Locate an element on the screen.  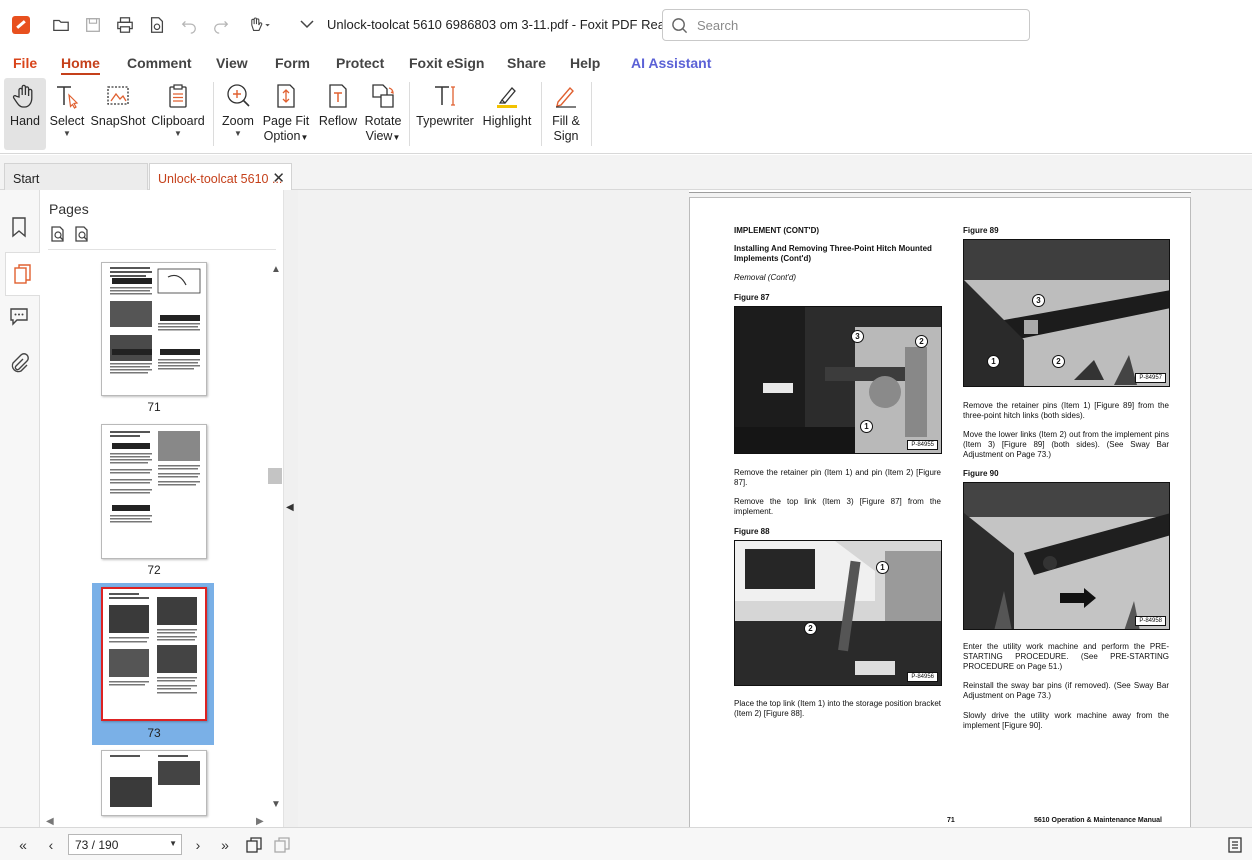
attachment-icon is located at coordinates (20, 364).